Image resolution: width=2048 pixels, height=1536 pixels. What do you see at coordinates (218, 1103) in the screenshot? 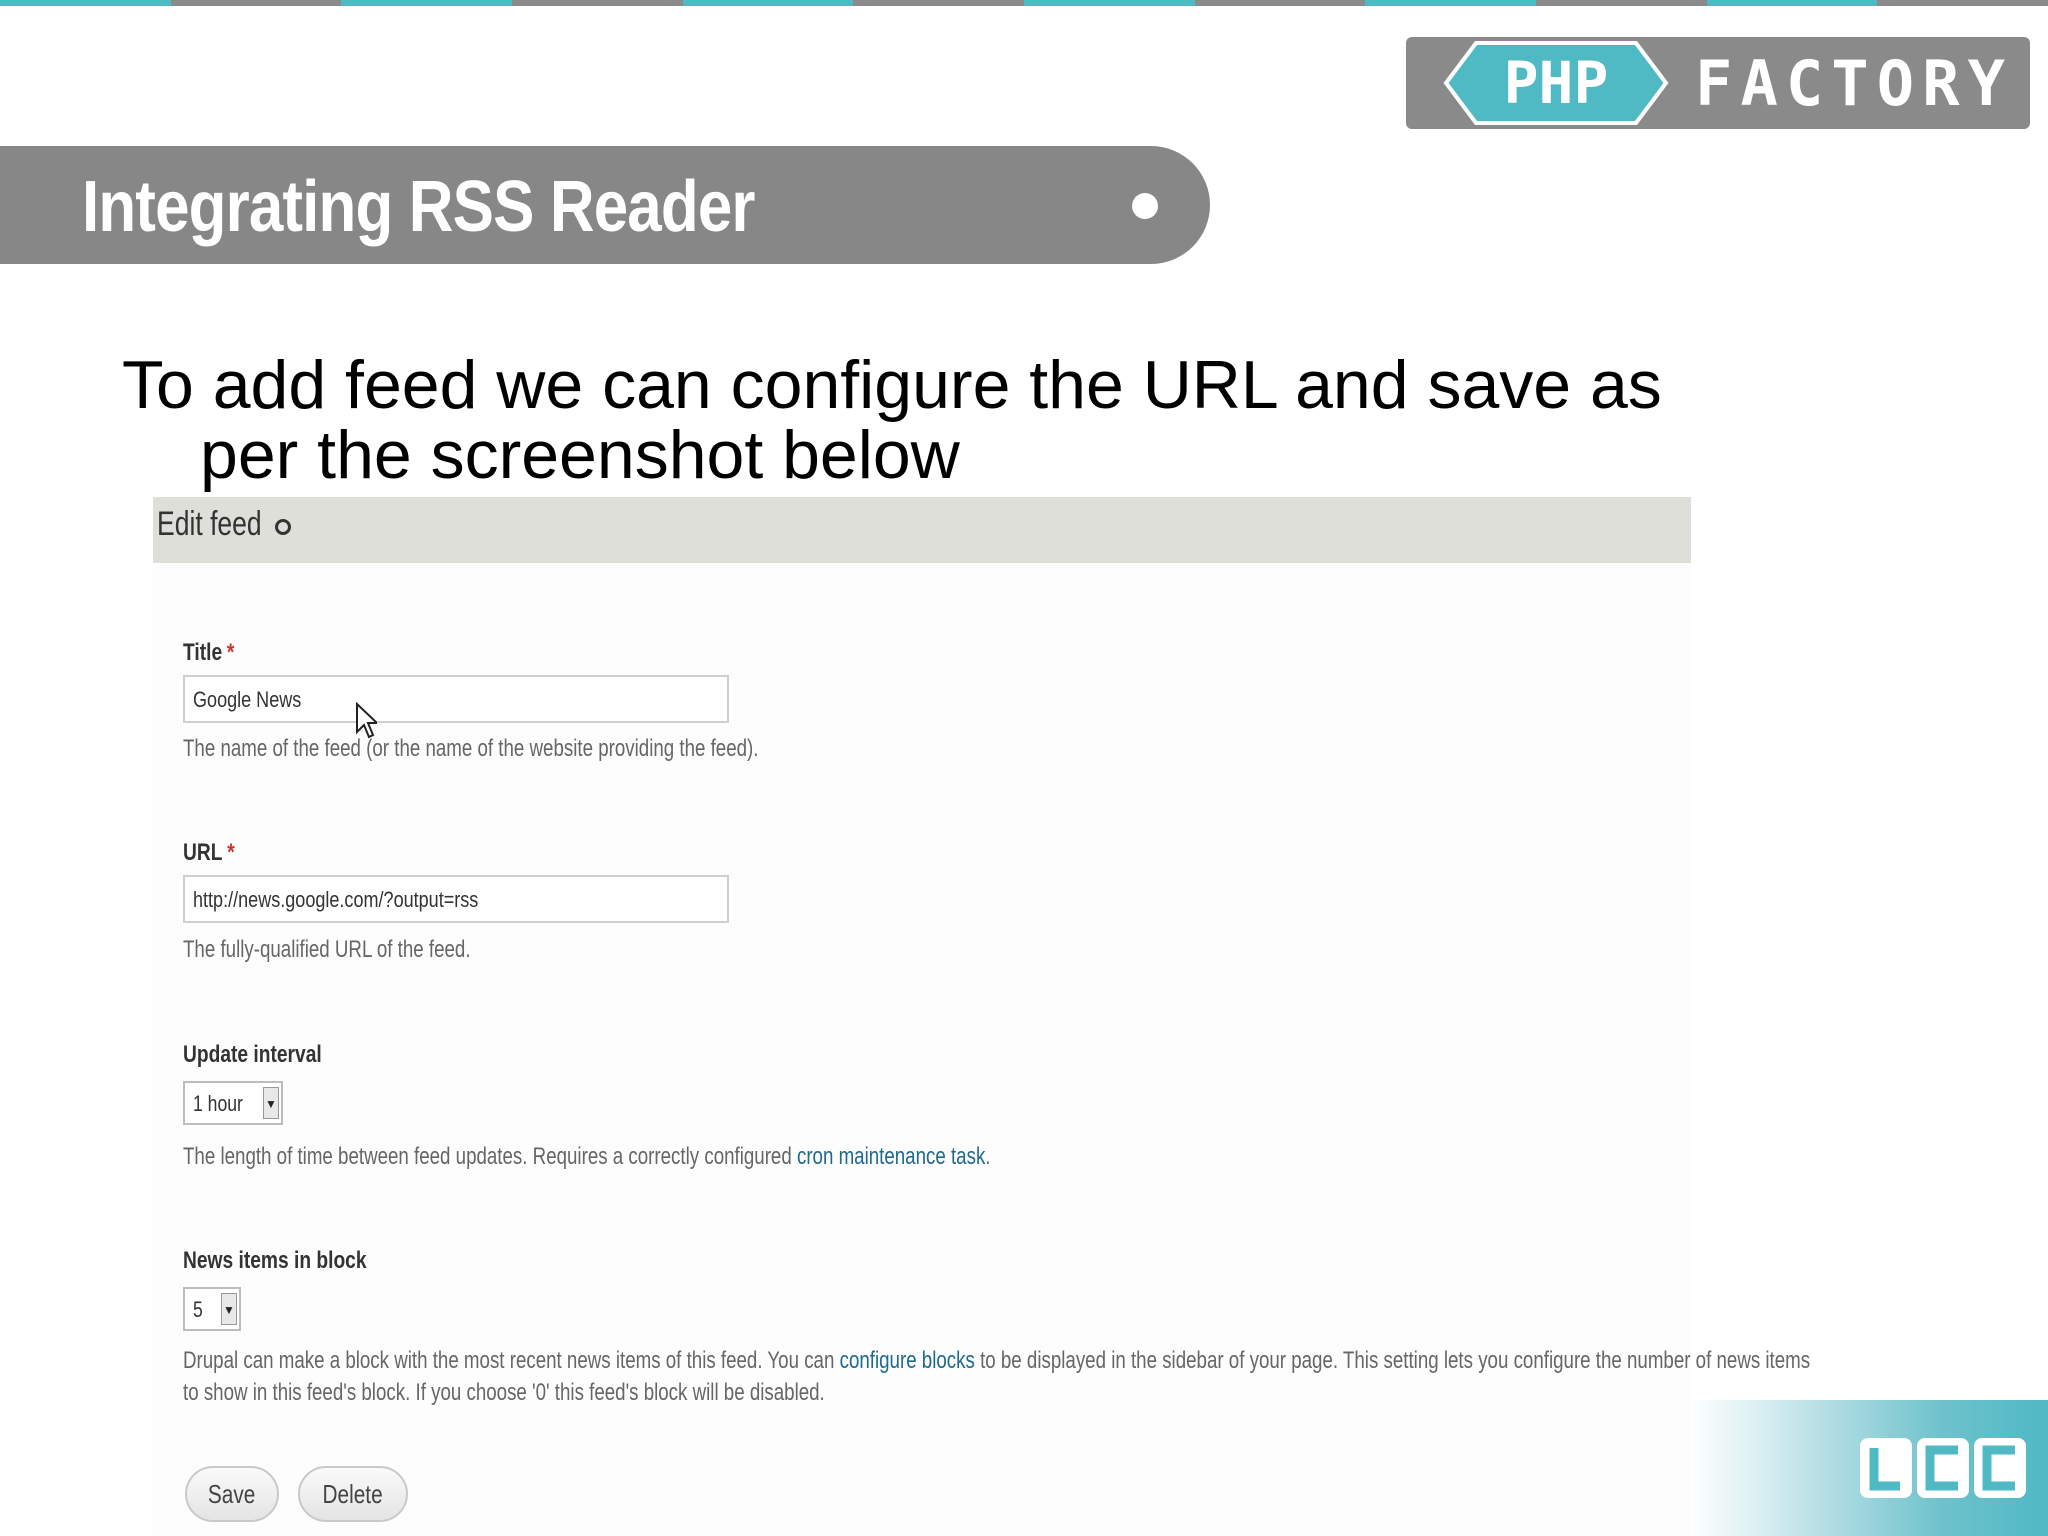
I see `update-interval-value: 1 hour` at bounding box center [218, 1103].